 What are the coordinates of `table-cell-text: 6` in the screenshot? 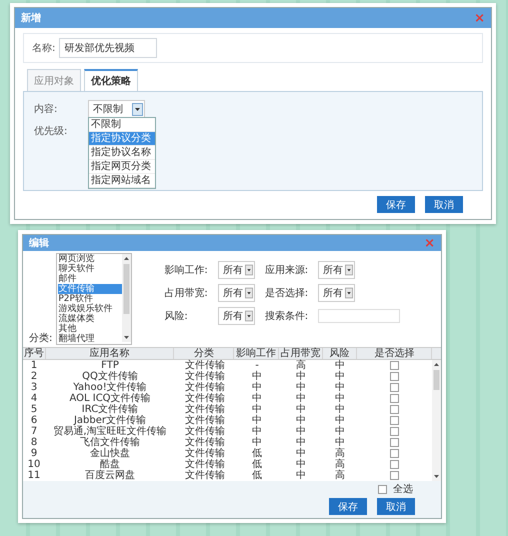 It's located at (34, 420).